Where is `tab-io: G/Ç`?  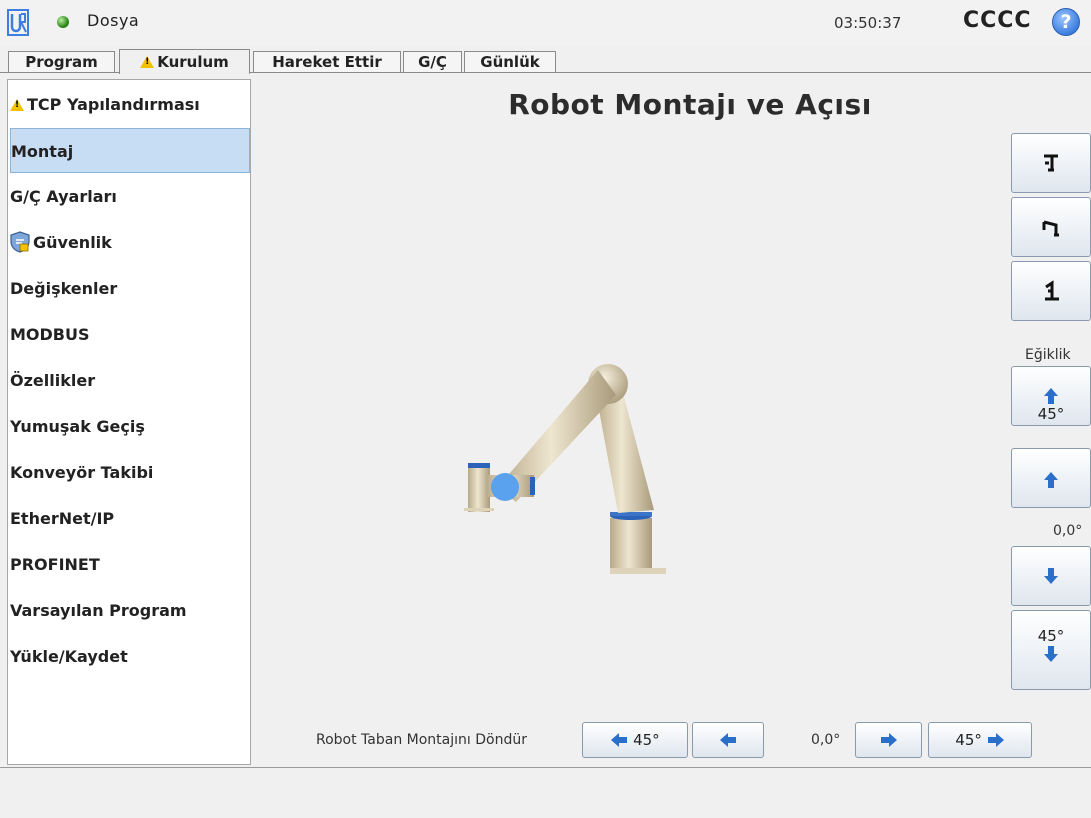
tab-io: G/Ç is located at coordinates (432, 61).